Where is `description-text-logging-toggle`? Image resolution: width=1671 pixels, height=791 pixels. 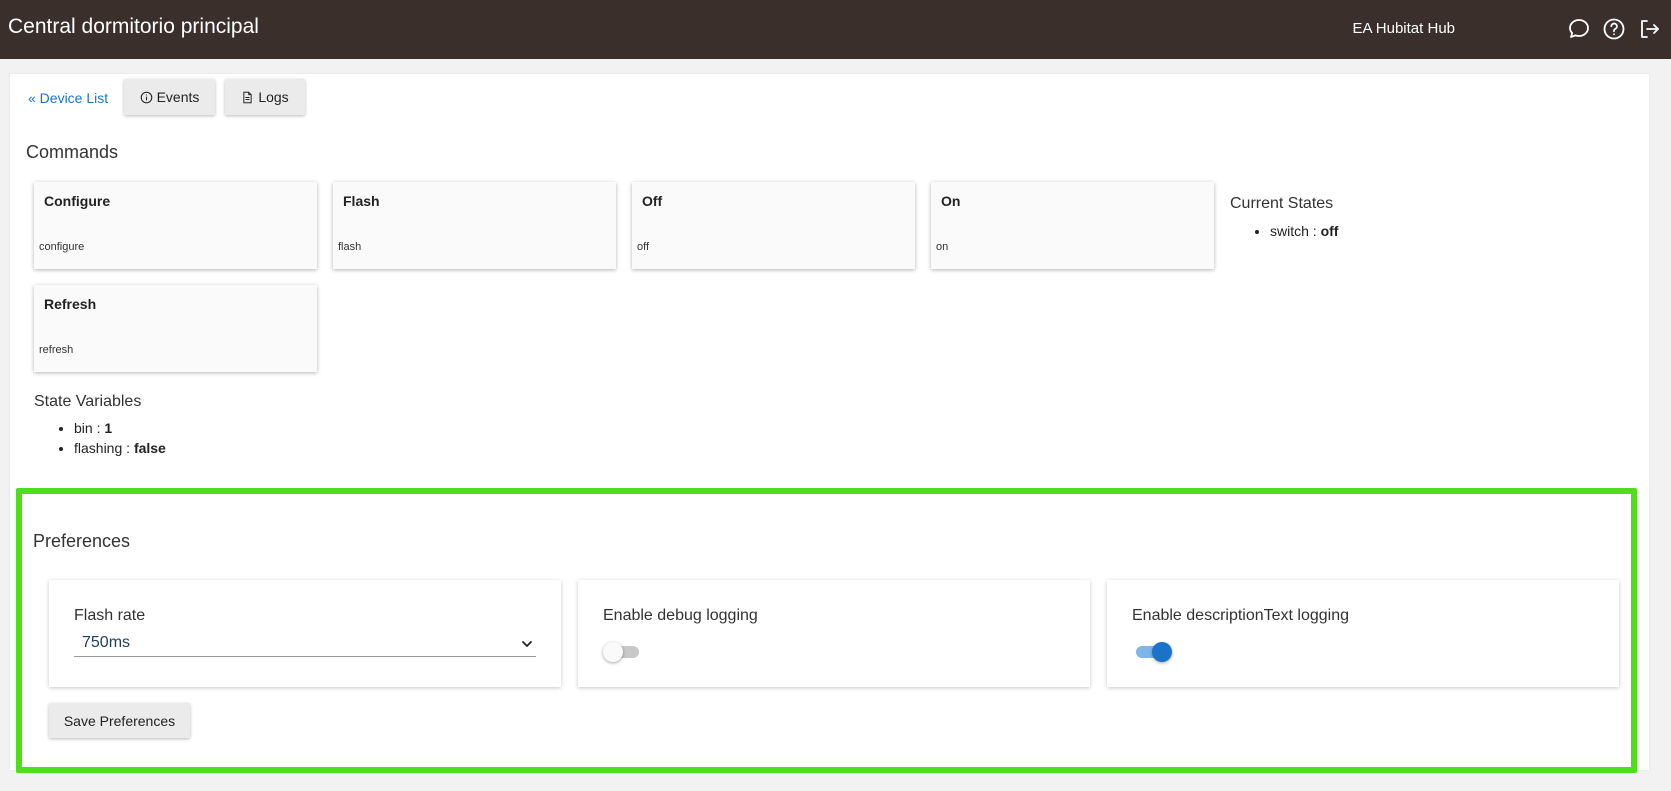 description-text-logging-toggle is located at coordinates (1152, 652).